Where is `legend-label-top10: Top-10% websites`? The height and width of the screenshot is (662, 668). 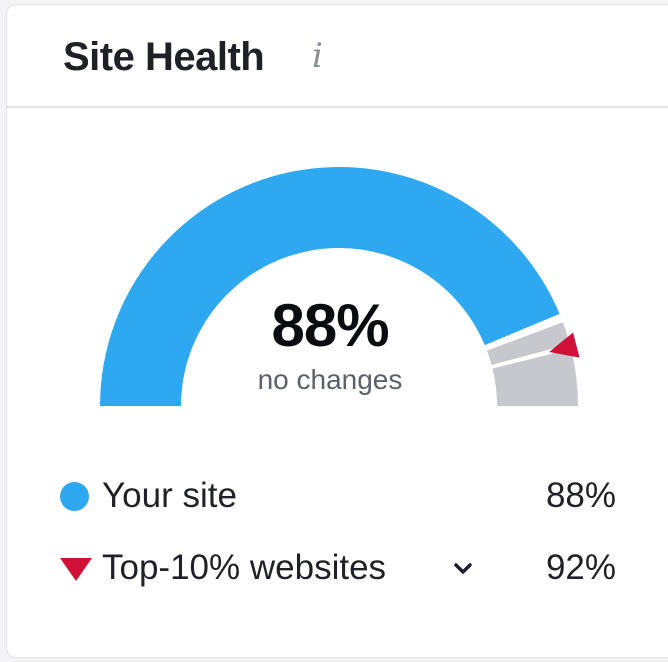
legend-label-top10: Top-10% websites is located at coordinates (244, 568).